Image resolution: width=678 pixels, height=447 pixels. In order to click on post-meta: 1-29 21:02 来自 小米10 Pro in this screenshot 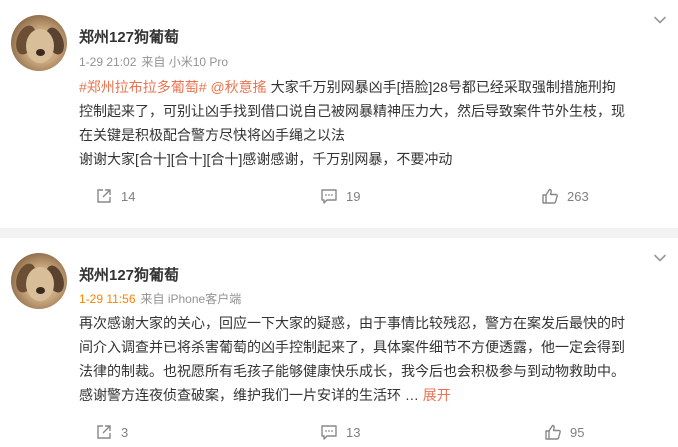, I will do `click(153, 61)`.